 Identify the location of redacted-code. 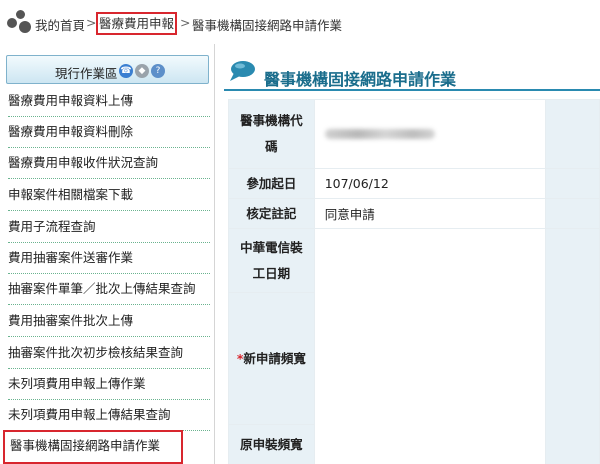
(379, 133).